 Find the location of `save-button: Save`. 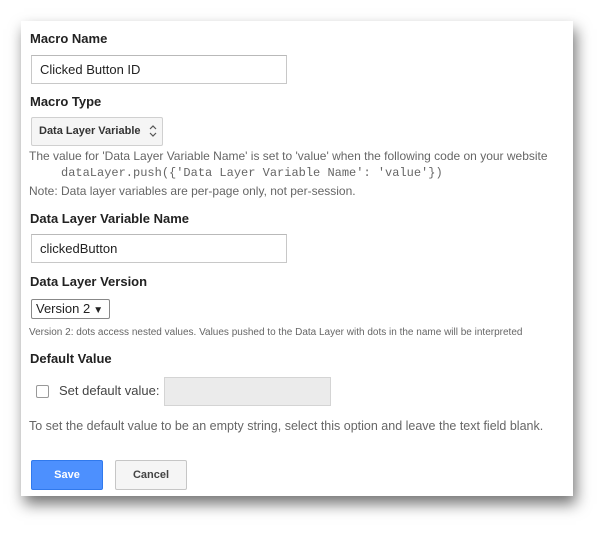

save-button: Save is located at coordinates (67, 475).